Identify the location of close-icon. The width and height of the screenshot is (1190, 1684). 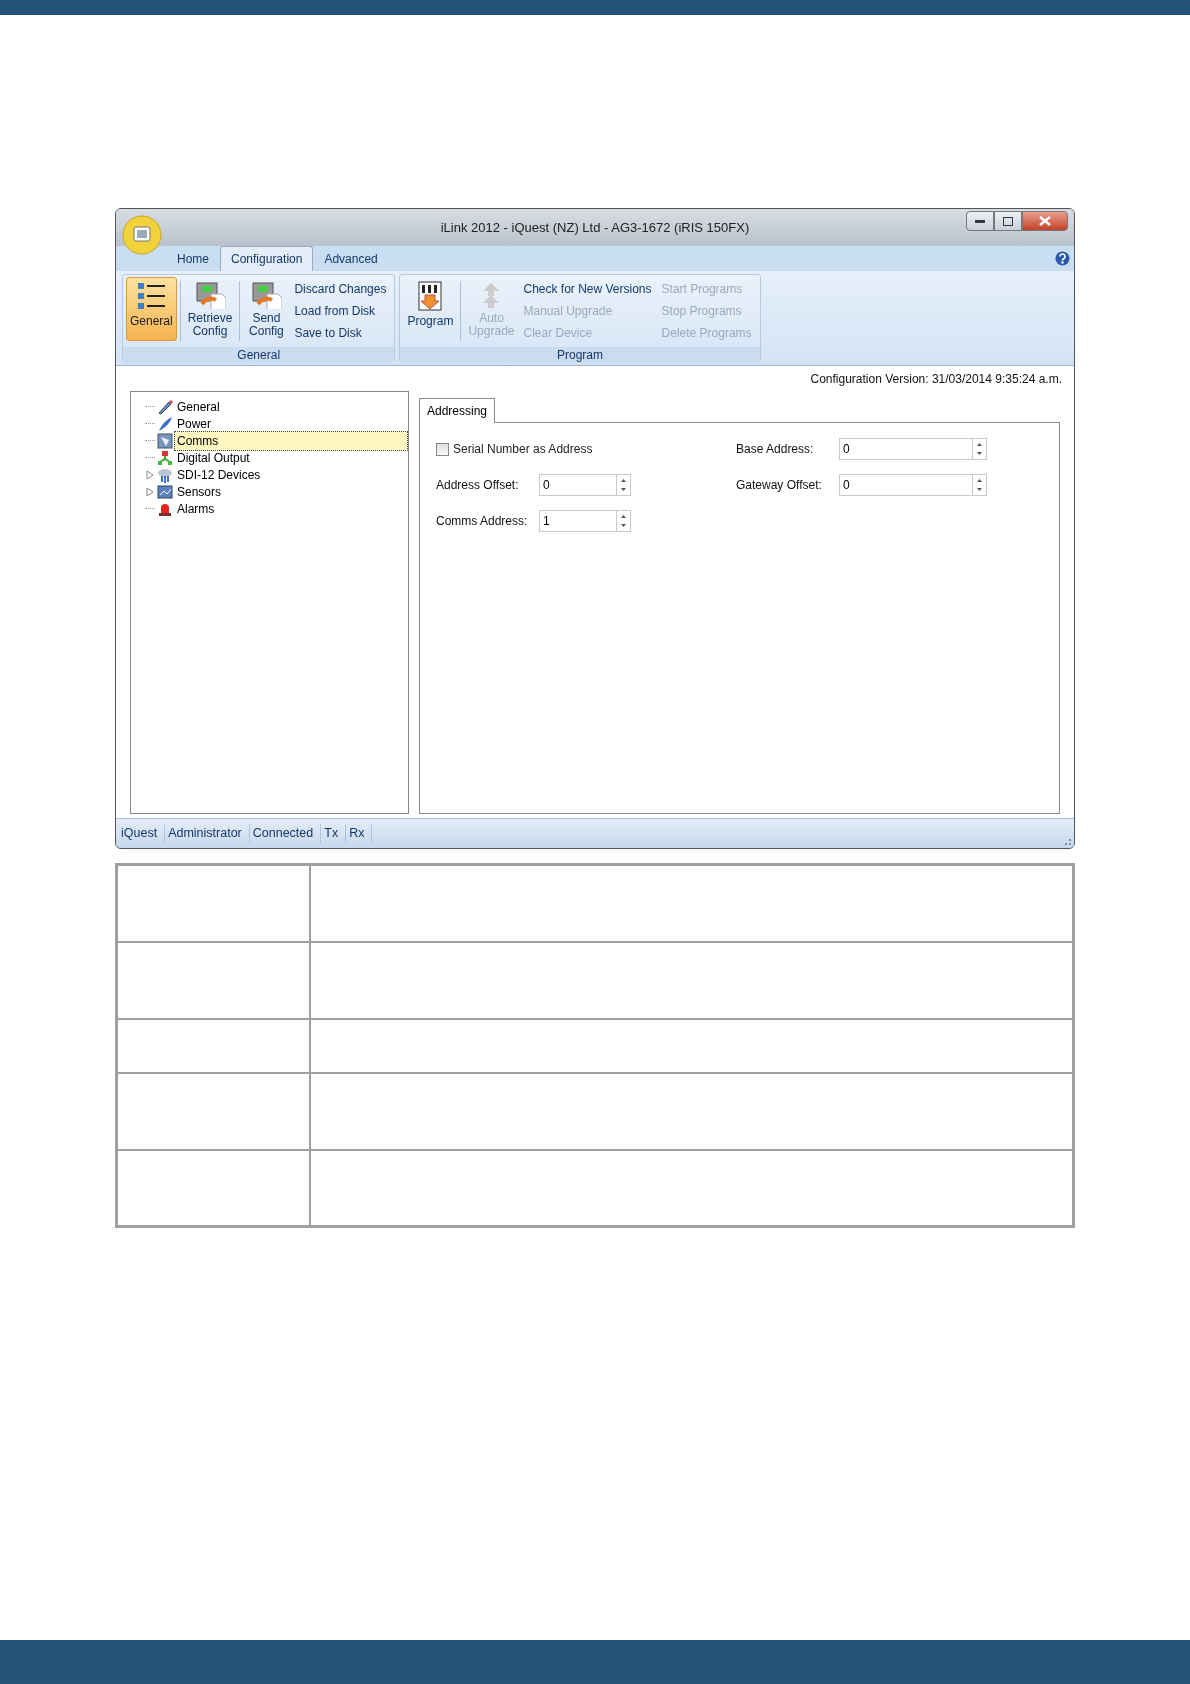
(1045, 221).